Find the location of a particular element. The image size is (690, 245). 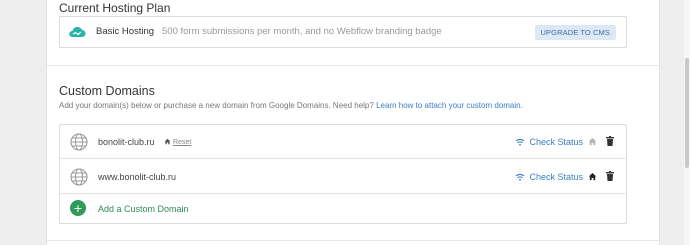

reset-default-domain: Reset is located at coordinates (177, 142).